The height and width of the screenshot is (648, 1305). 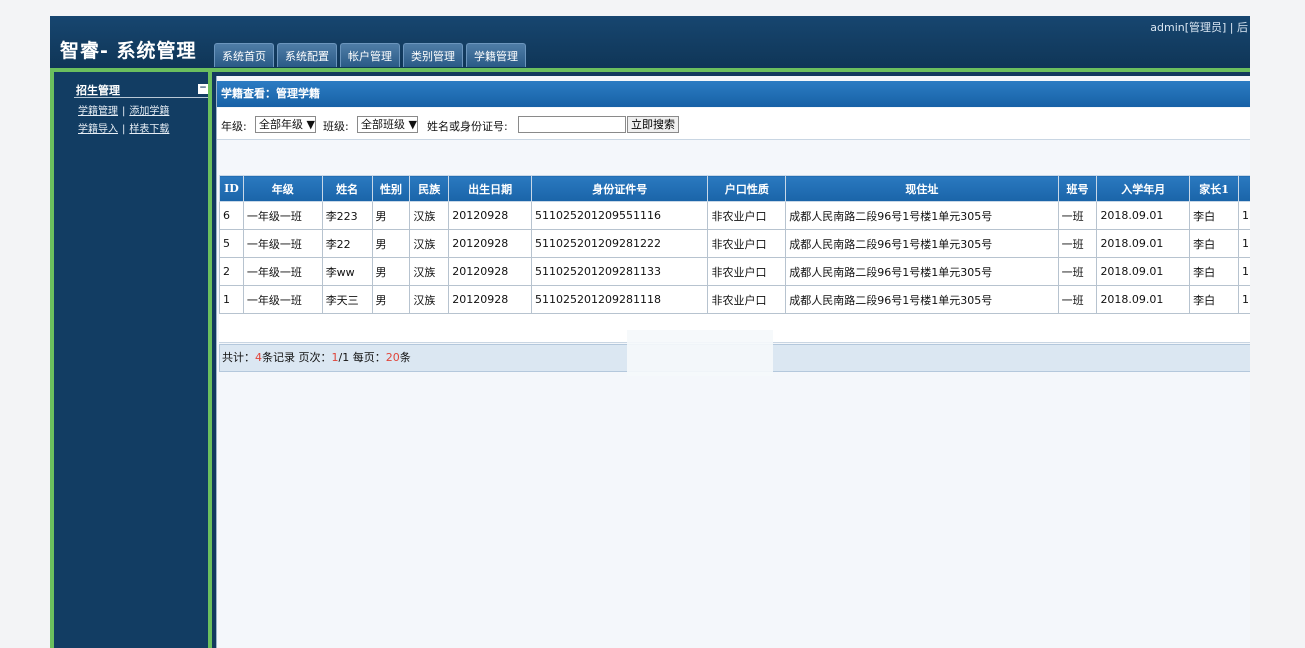 What do you see at coordinates (149, 111) in the screenshot?
I see `sidebar-link-add-record: 添加学籍` at bounding box center [149, 111].